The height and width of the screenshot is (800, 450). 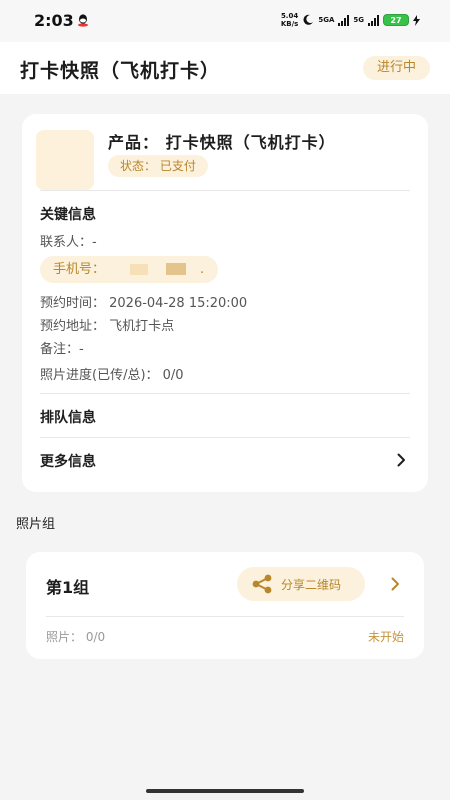 What do you see at coordinates (68, 242) in the screenshot?
I see `contact-row: 联系人：-` at bounding box center [68, 242].